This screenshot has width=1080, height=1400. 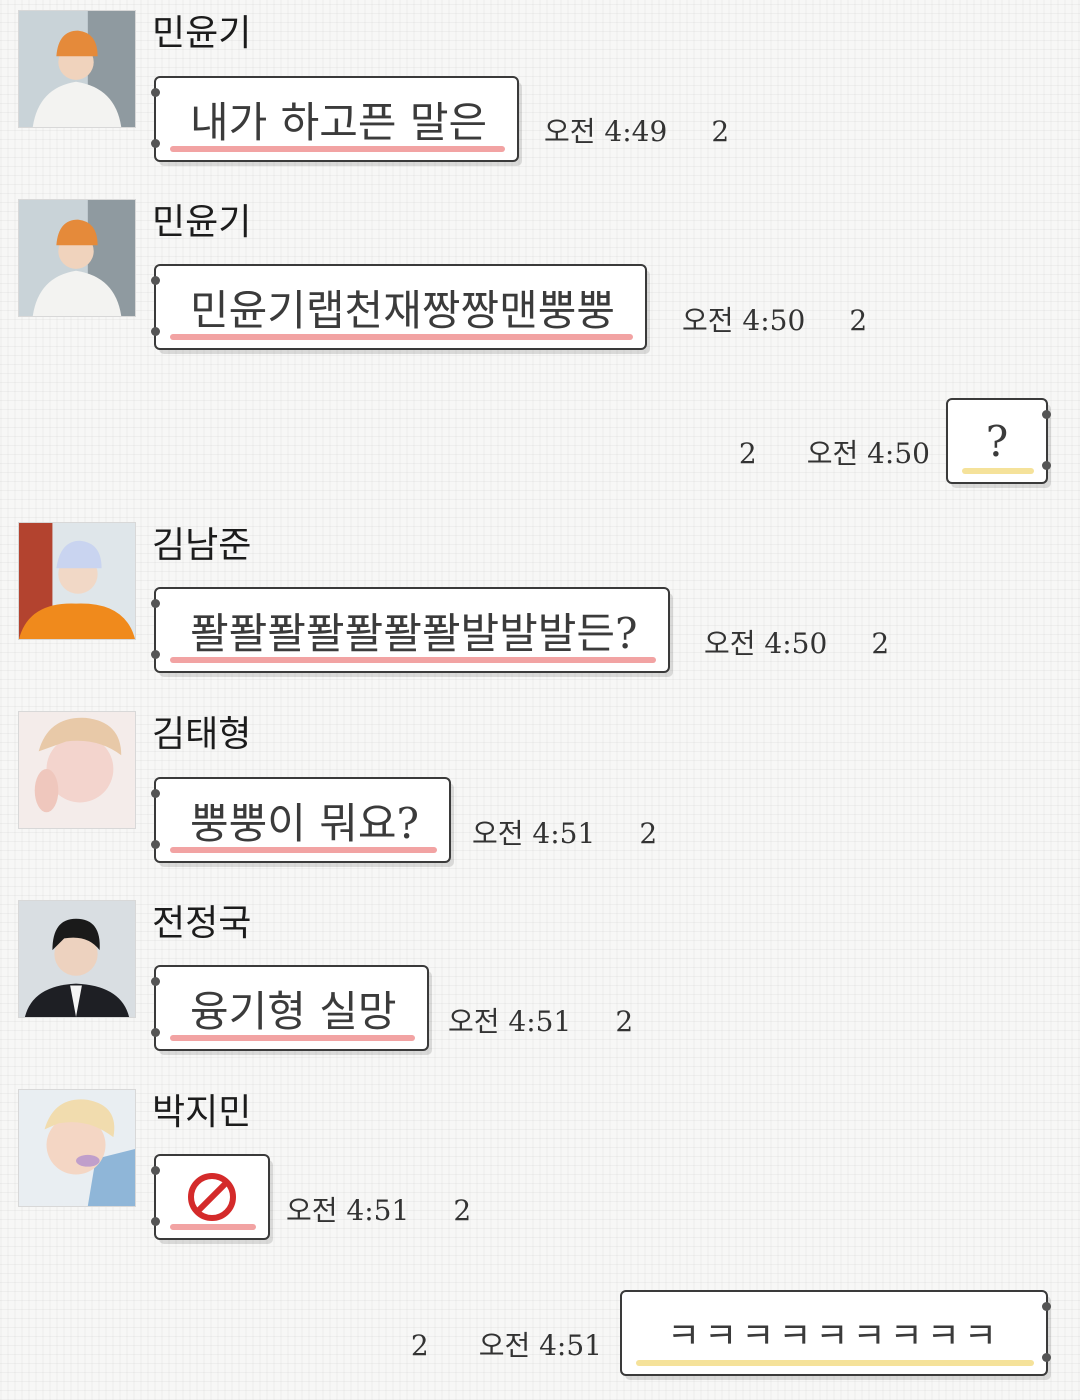 I want to click on message-bubble, so click(x=210, y=1197).